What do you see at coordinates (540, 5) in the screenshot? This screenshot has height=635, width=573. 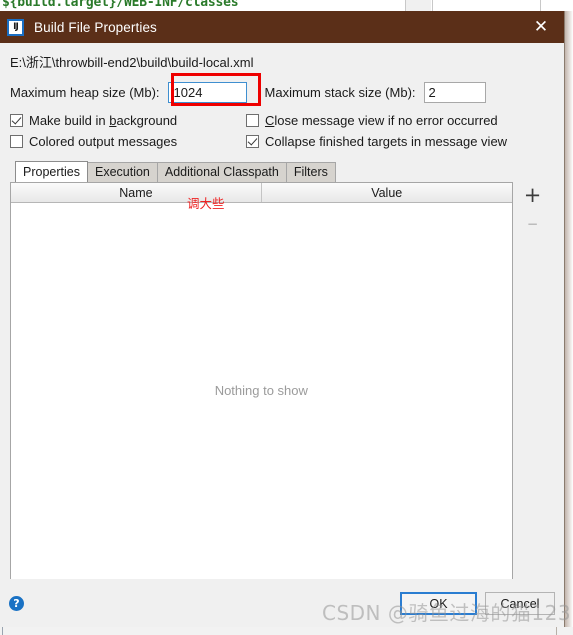 I see `background-divider-c` at bounding box center [540, 5].